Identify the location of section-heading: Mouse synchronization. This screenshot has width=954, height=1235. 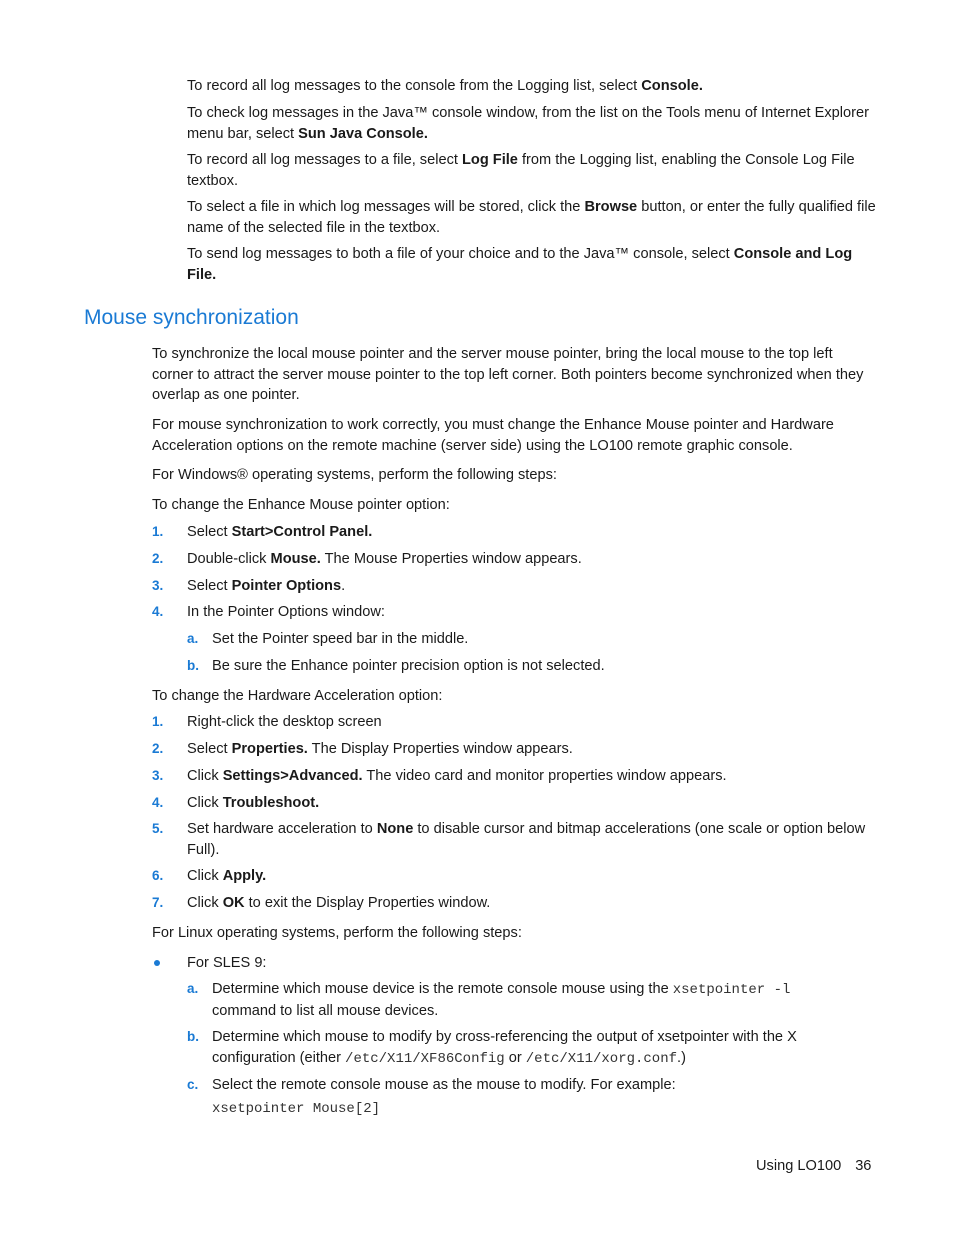
(191, 317).